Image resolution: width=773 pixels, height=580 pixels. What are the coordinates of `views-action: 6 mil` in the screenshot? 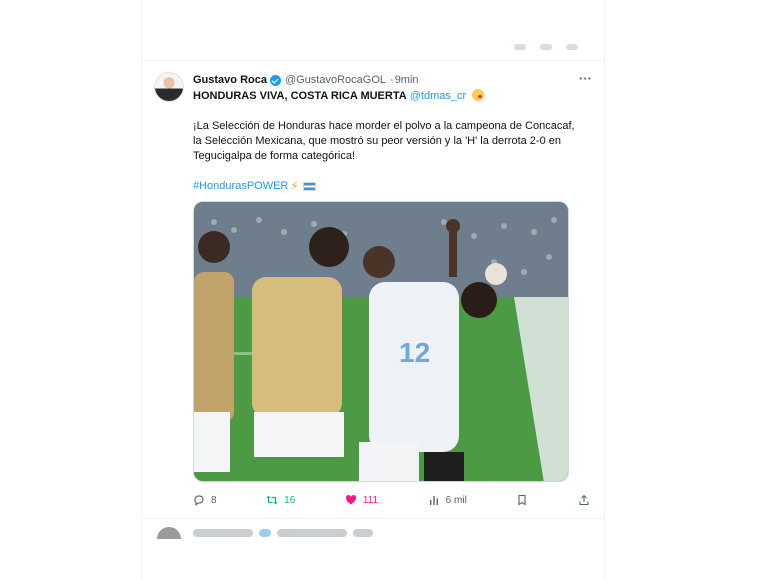 It's located at (447, 500).